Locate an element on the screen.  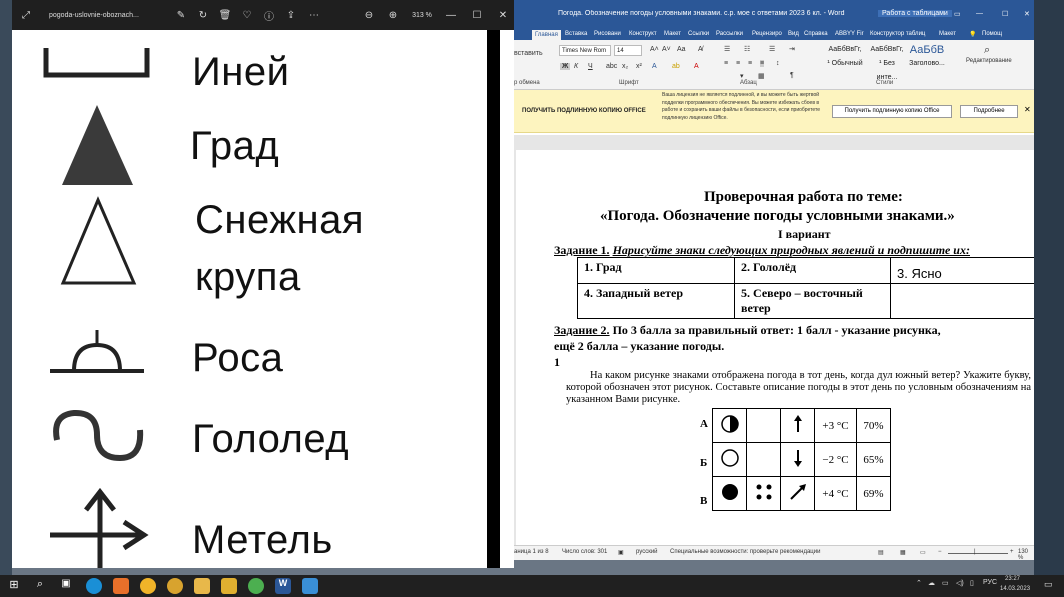
tab-insert: Вставка is located at coordinates (576, 34).